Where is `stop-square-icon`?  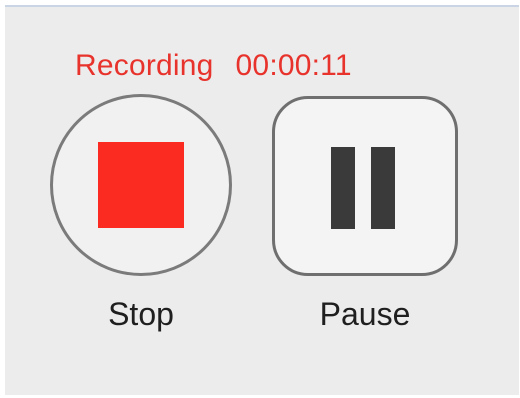
stop-square-icon is located at coordinates (141, 185).